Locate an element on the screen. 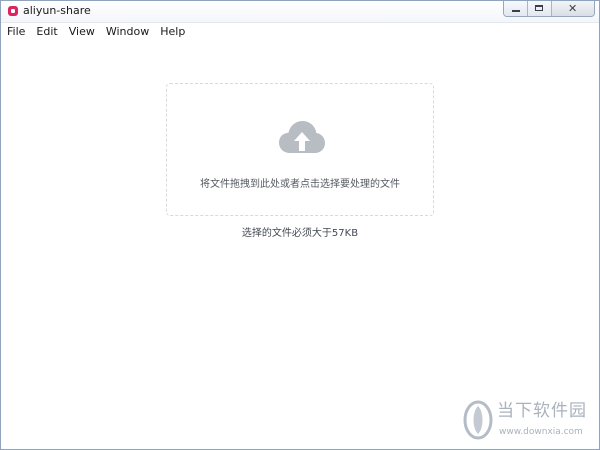  close-button: ✕ is located at coordinates (573, 8).